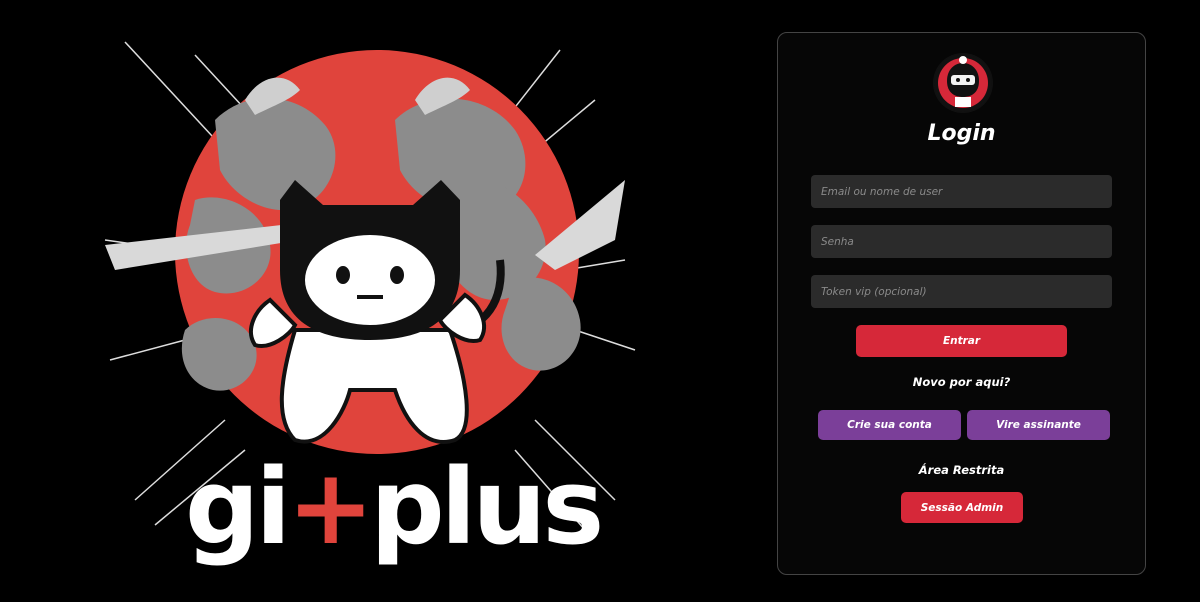 This screenshot has height=602, width=1200. I want to click on new-here-text: Novo por aqui?, so click(961, 382).